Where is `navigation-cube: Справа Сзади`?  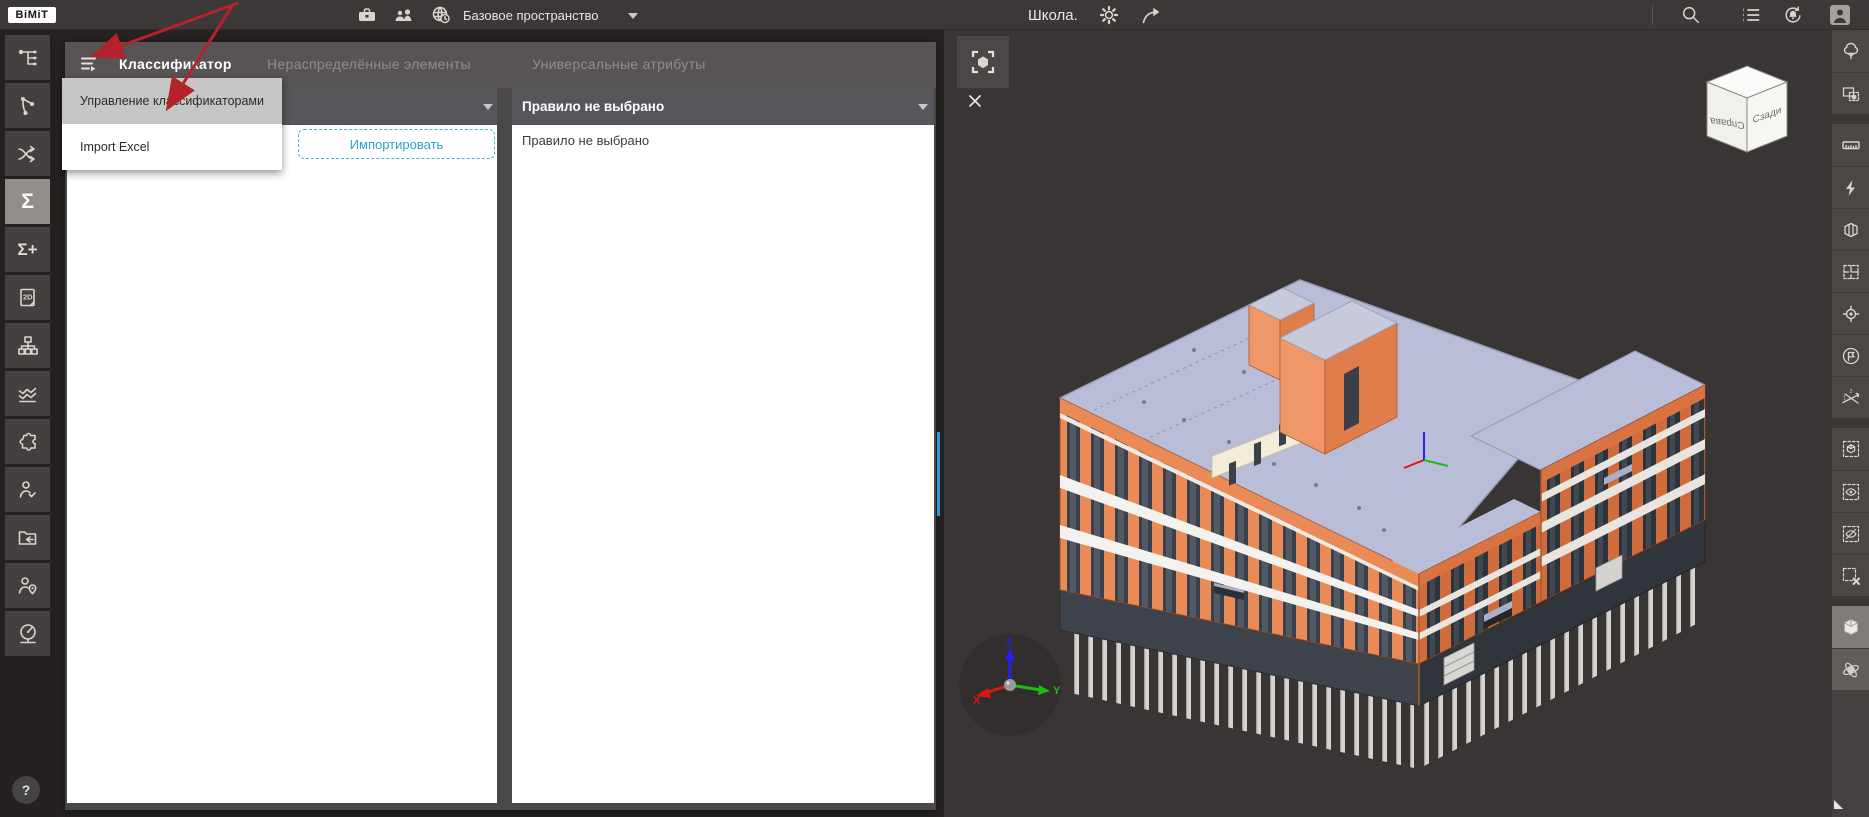
navigation-cube: Справа Сзади is located at coordinates (1747, 112).